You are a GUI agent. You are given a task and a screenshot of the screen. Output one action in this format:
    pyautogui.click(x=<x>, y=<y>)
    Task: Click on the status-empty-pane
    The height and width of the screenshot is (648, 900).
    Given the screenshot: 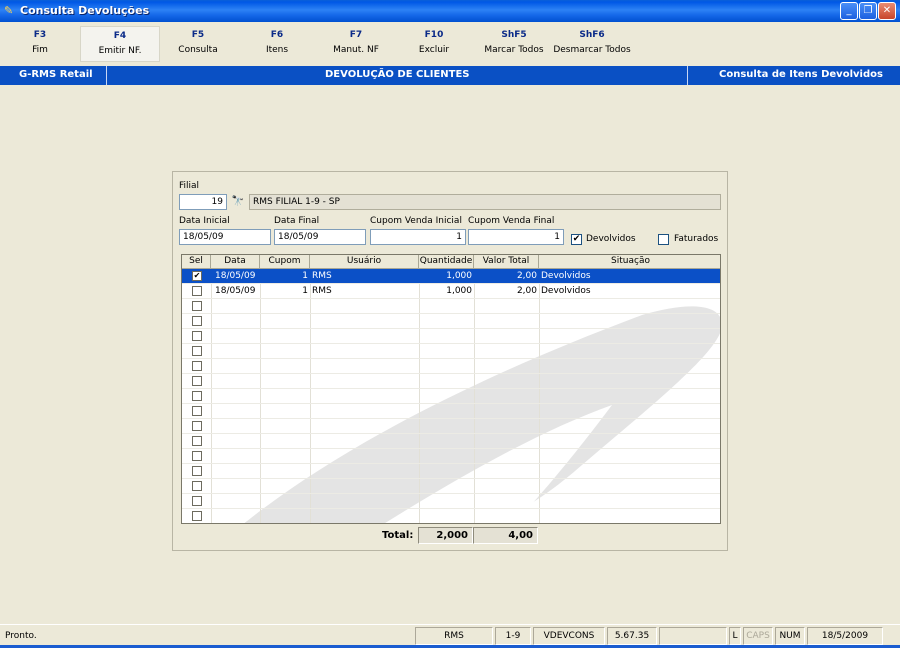 What is the action you would take?
    pyautogui.click(x=693, y=636)
    